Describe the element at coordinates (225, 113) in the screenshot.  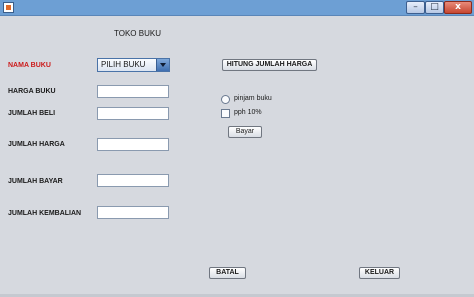
I see `pph-checkbox` at that location.